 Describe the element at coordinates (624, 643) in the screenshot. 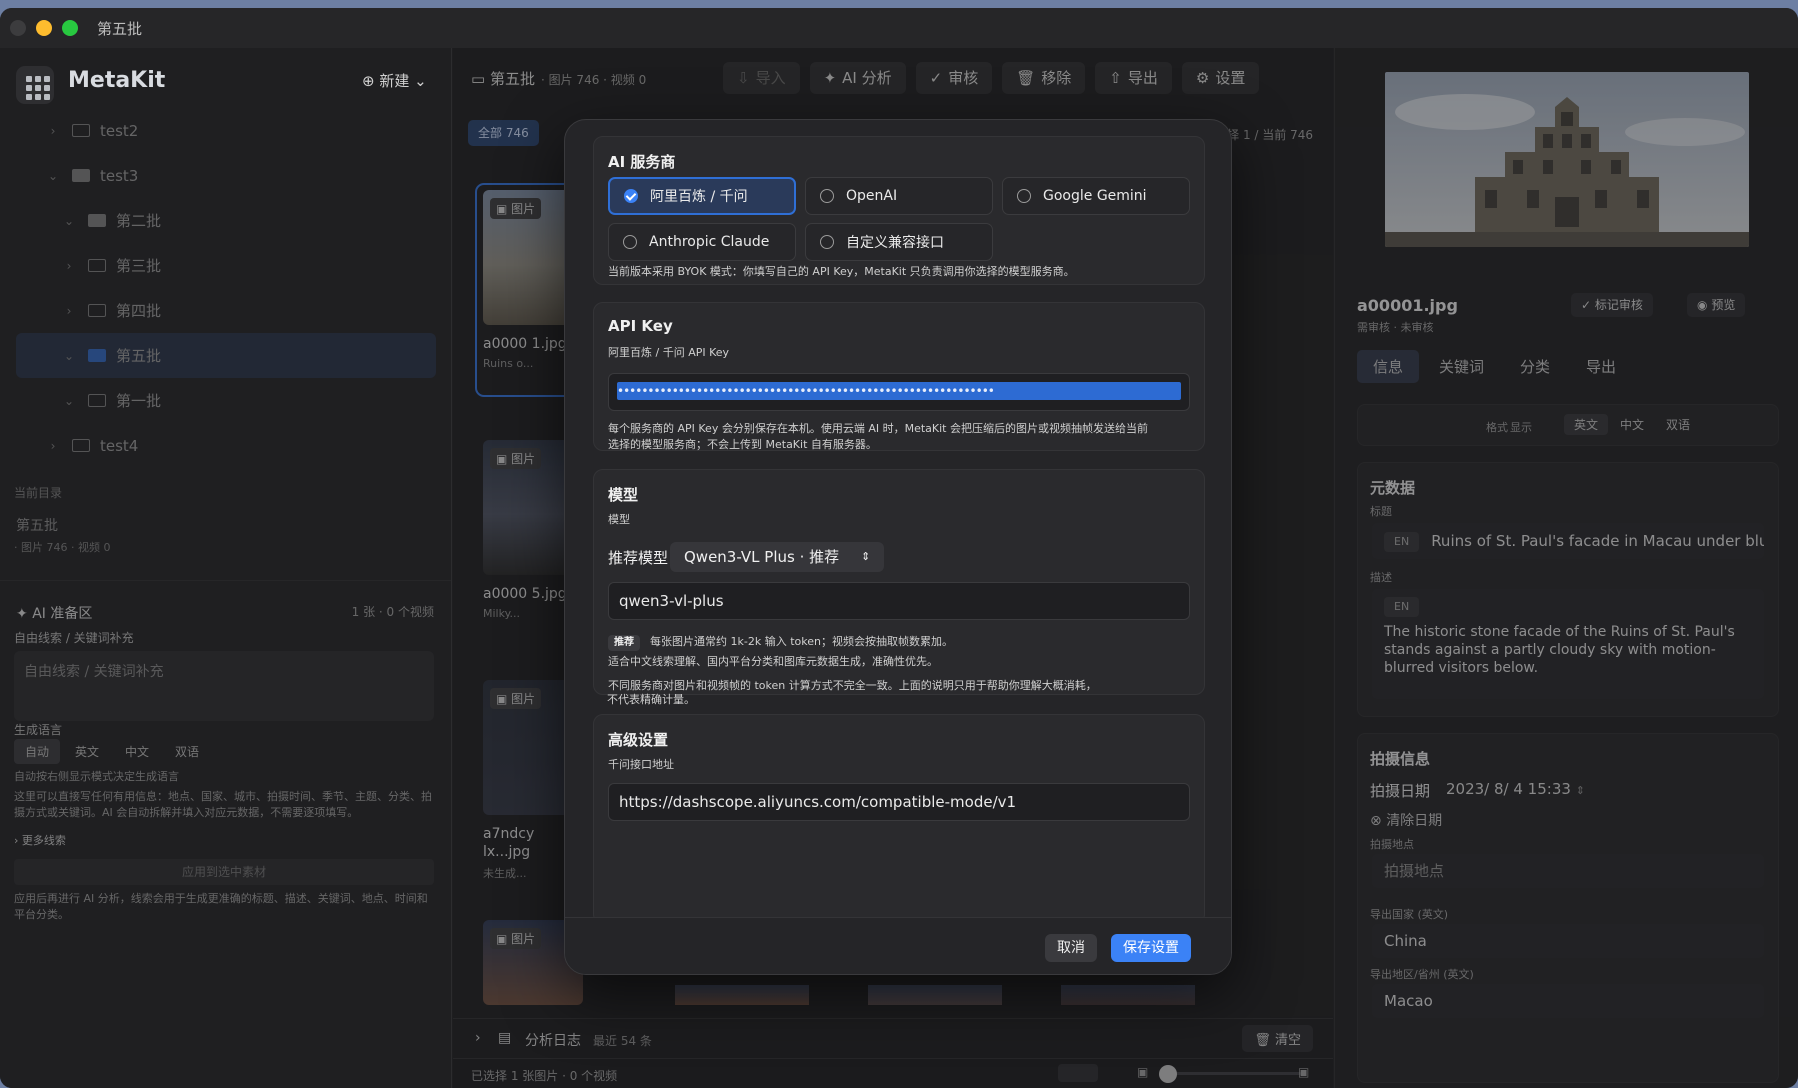

I see `recommend-tag: 推荐` at that location.